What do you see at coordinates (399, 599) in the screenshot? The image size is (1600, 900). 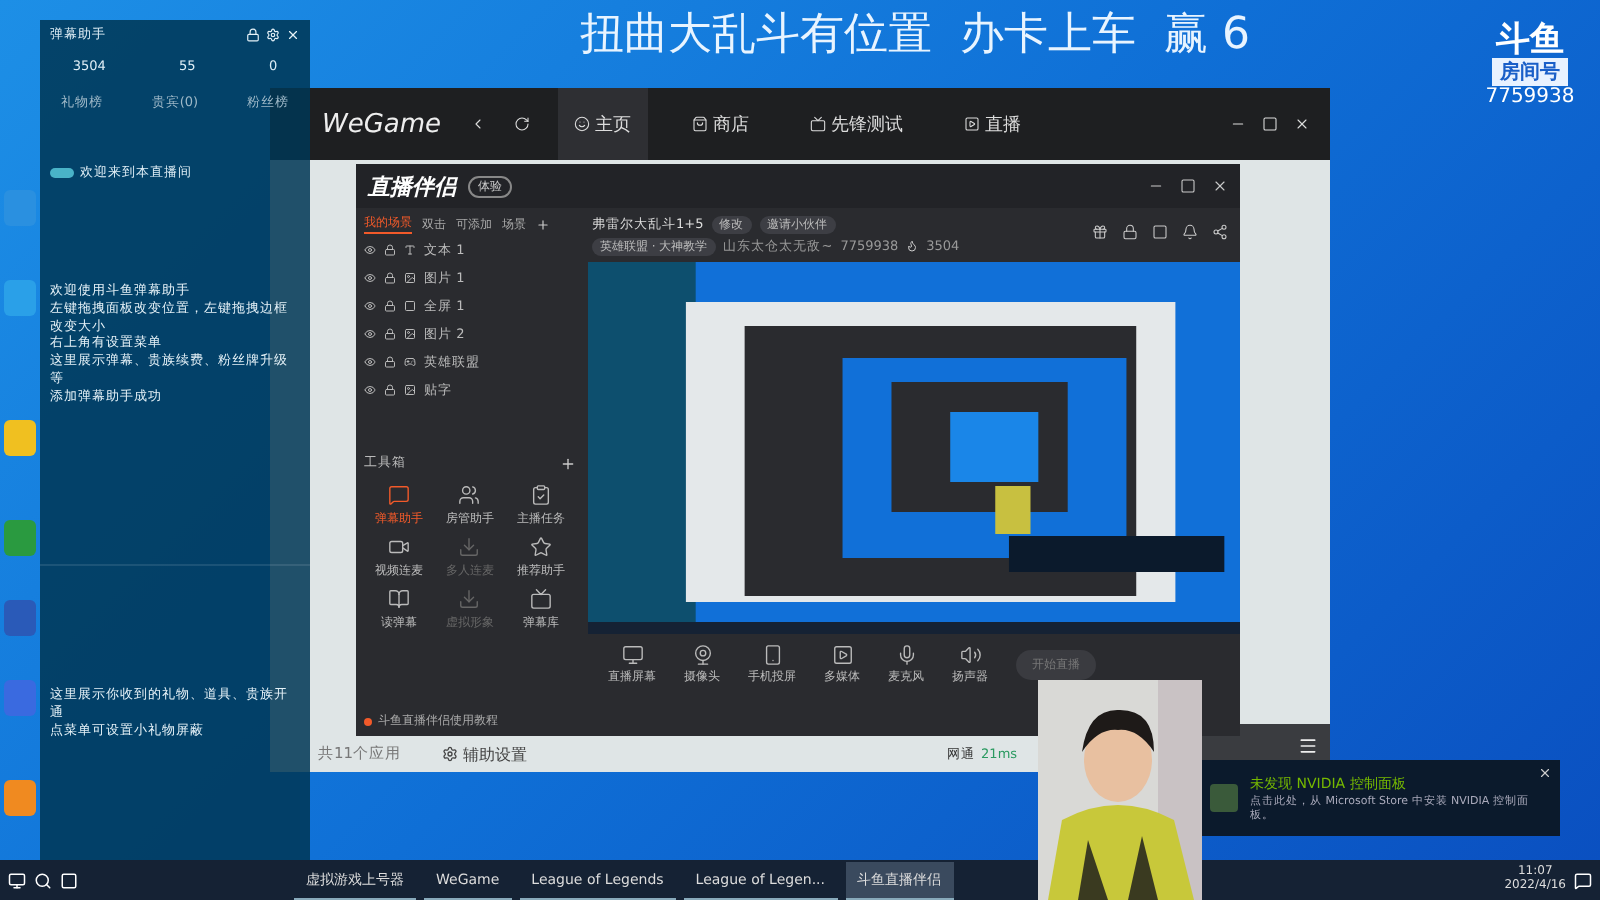 I see `book-icon` at bounding box center [399, 599].